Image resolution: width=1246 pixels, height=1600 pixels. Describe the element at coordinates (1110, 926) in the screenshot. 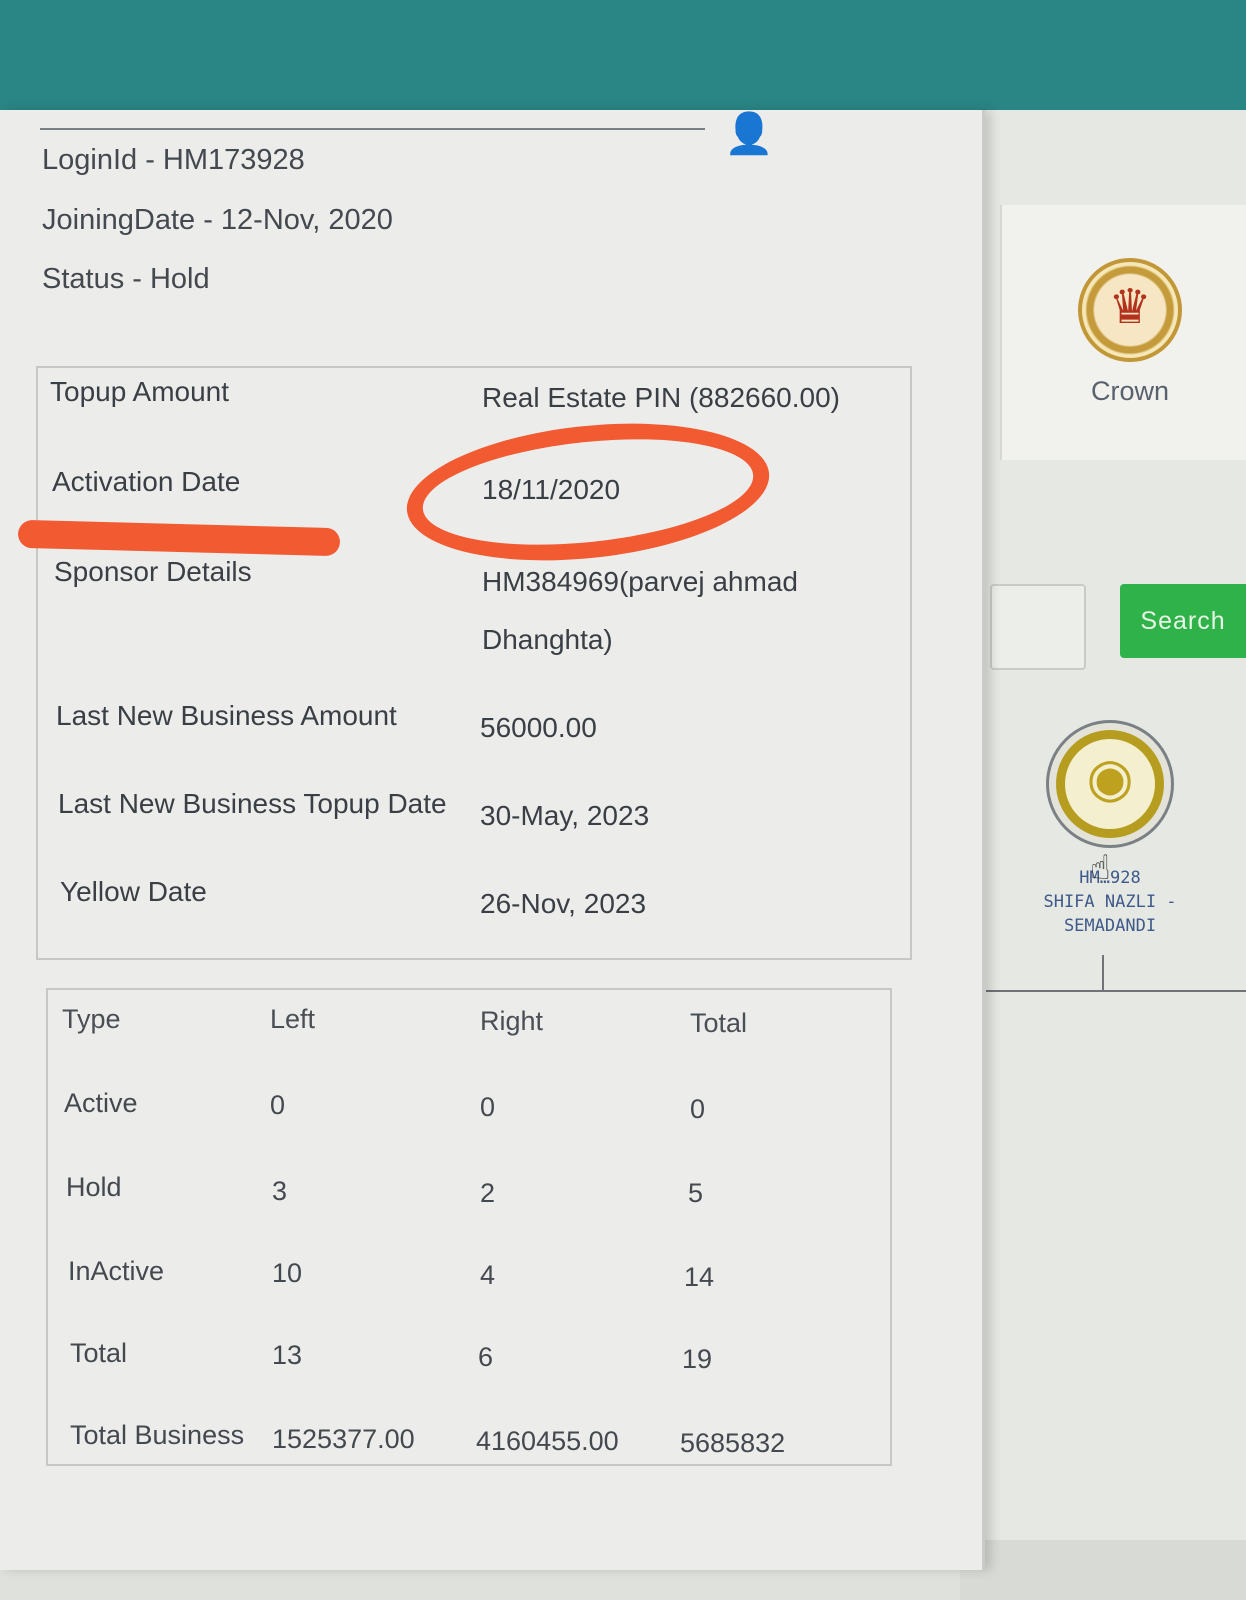

I see `member-name-cont: SEMADANDI` at that location.